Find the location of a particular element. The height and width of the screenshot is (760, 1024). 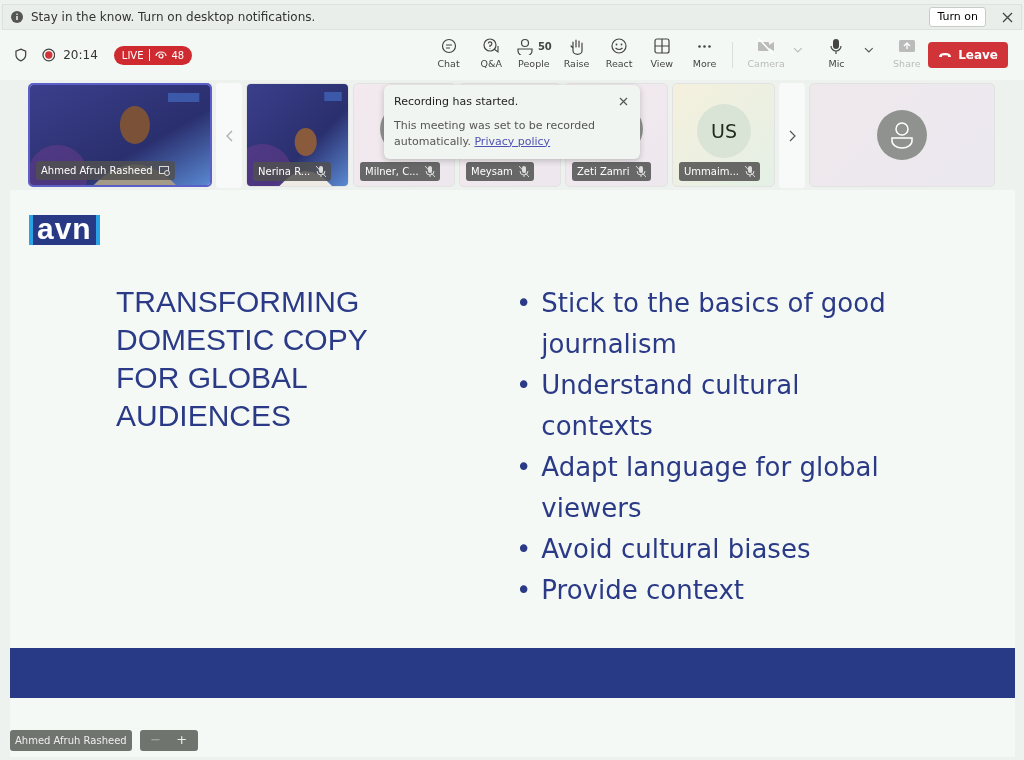

bullet-text: Understand cultural contexts is located at coordinates (671, 406).